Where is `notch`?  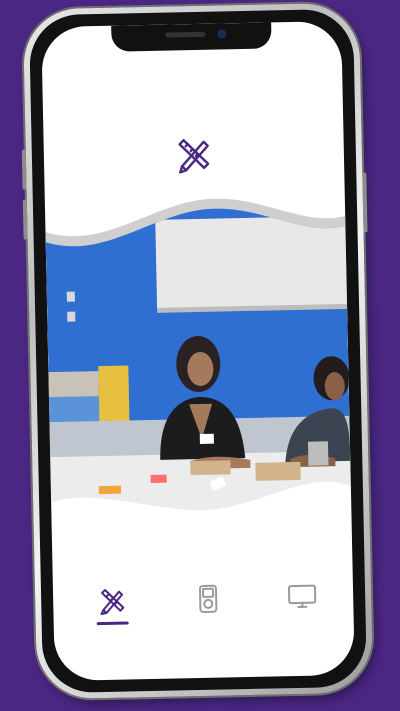 notch is located at coordinates (191, 37).